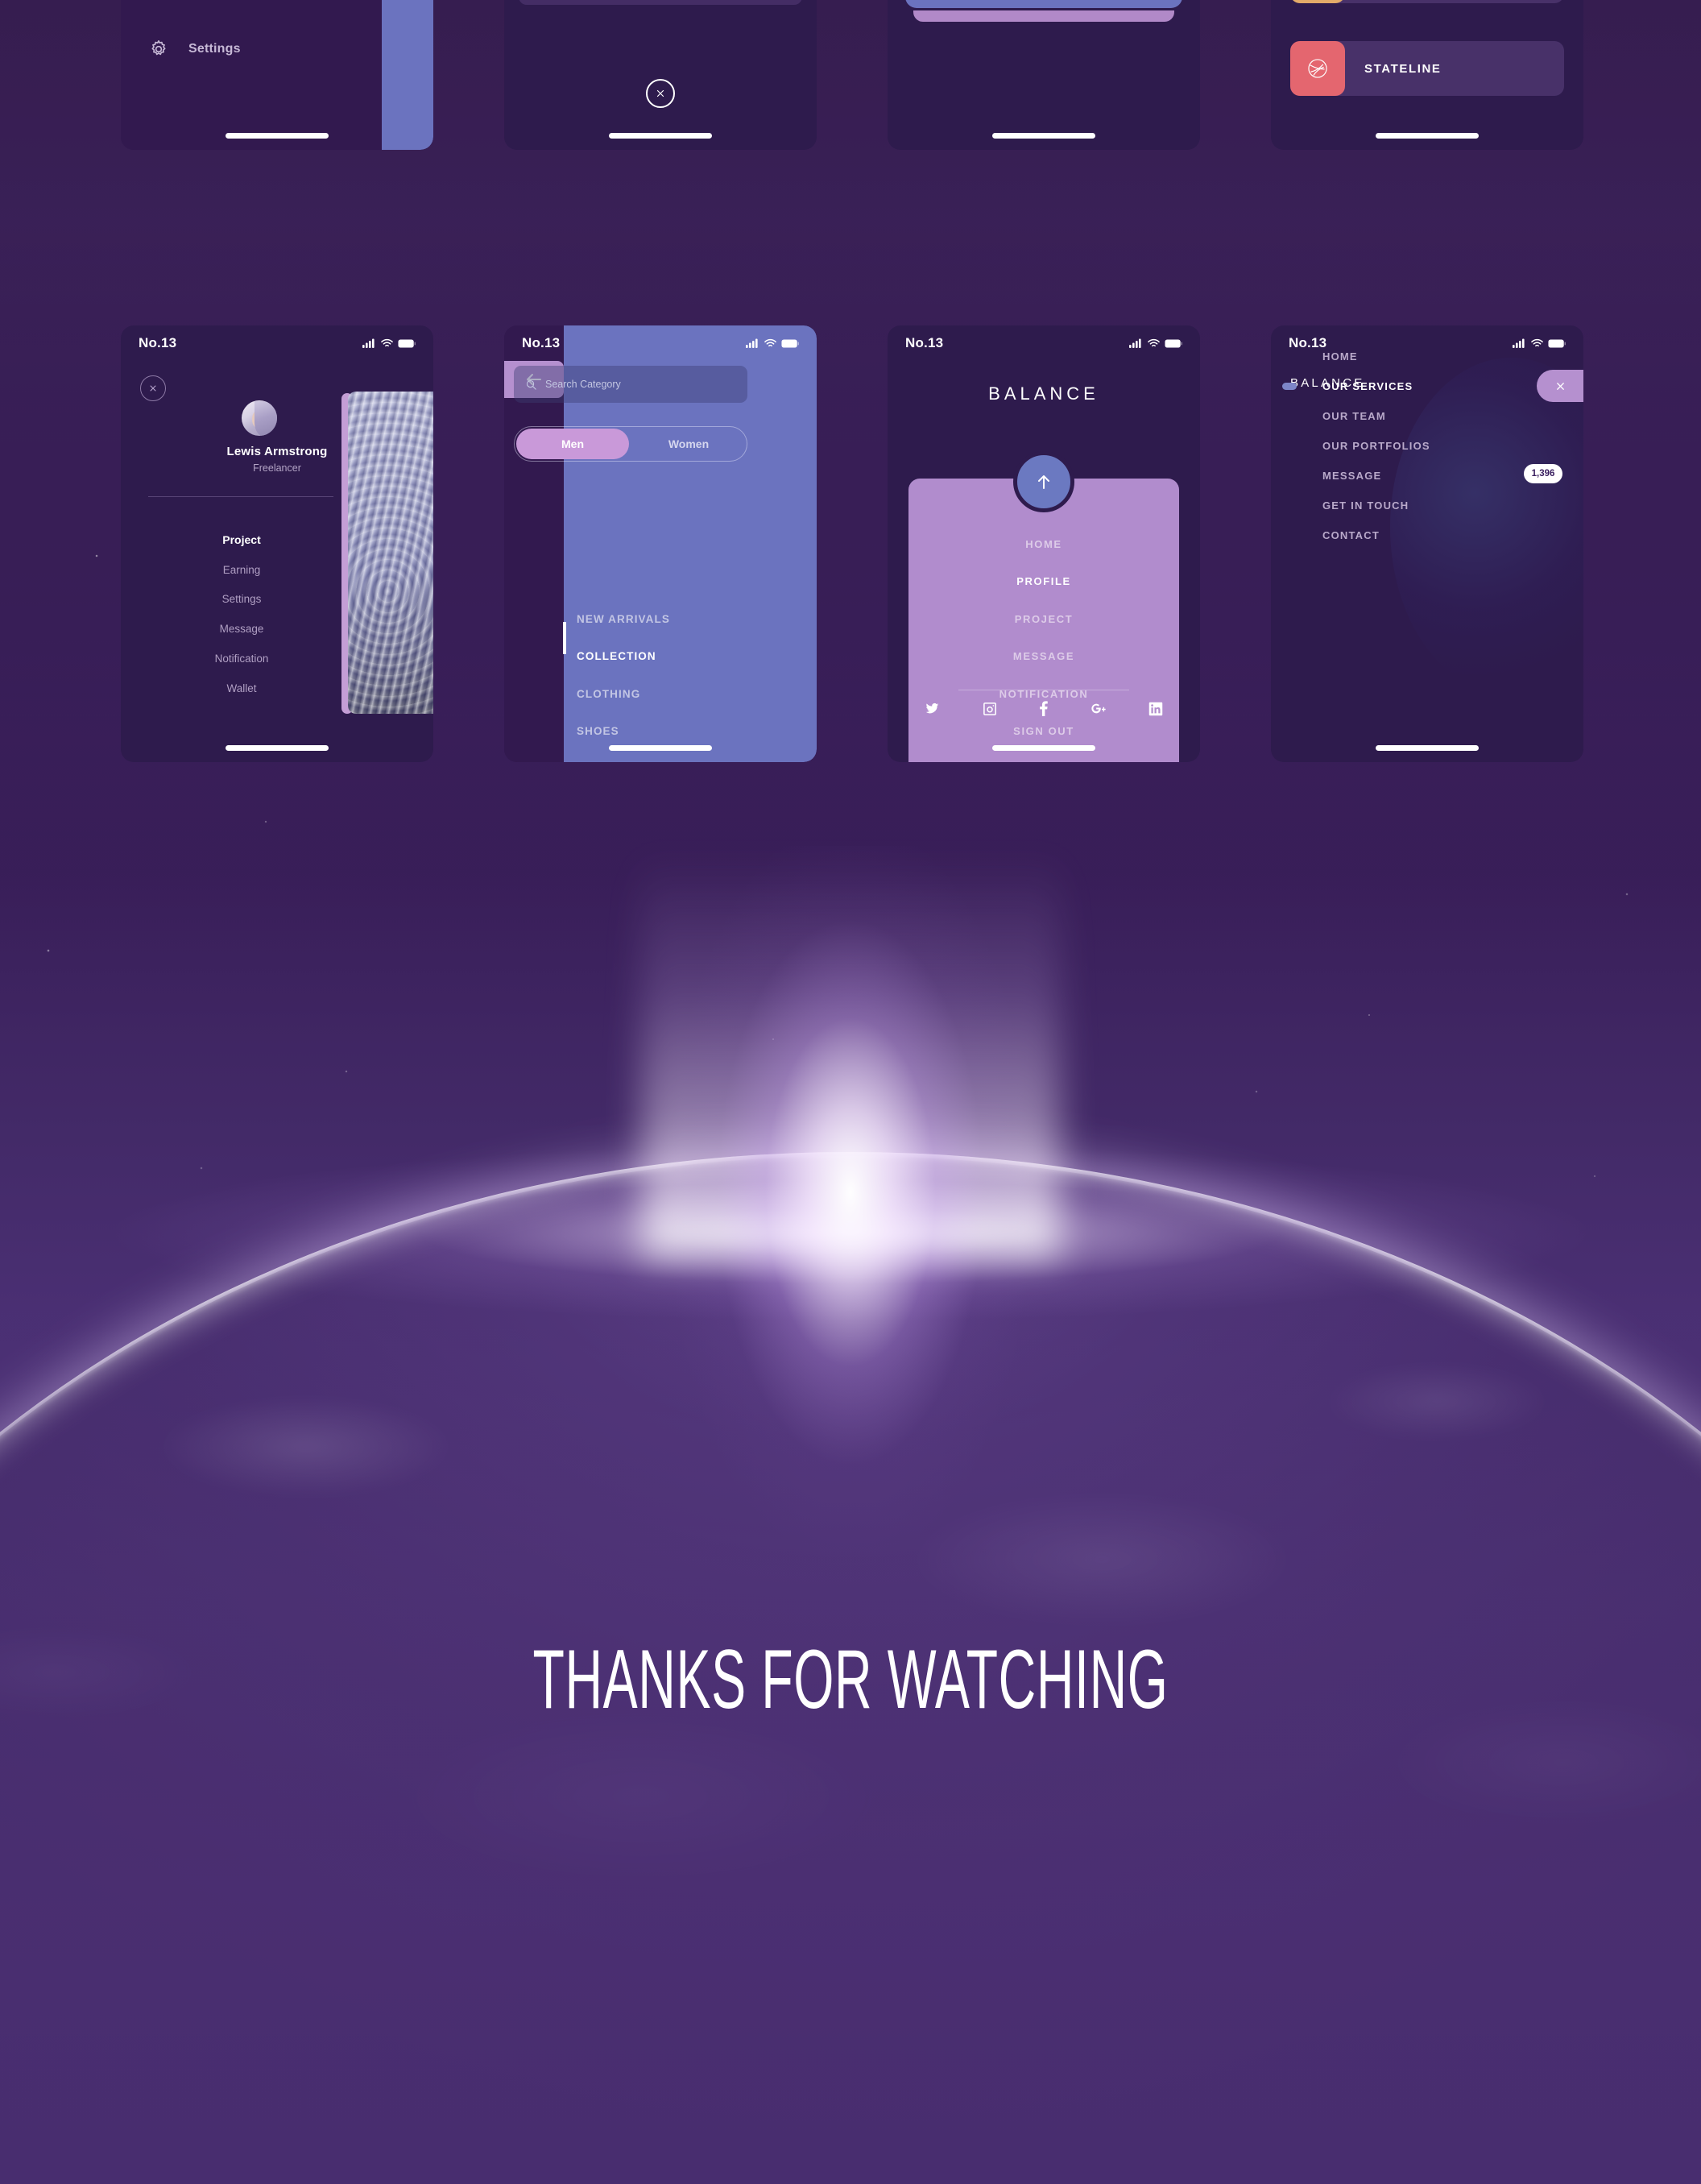 The width and height of the screenshot is (1701, 2184). What do you see at coordinates (1043, 16) in the screenshot?
I see `sheet-underlay` at bounding box center [1043, 16].